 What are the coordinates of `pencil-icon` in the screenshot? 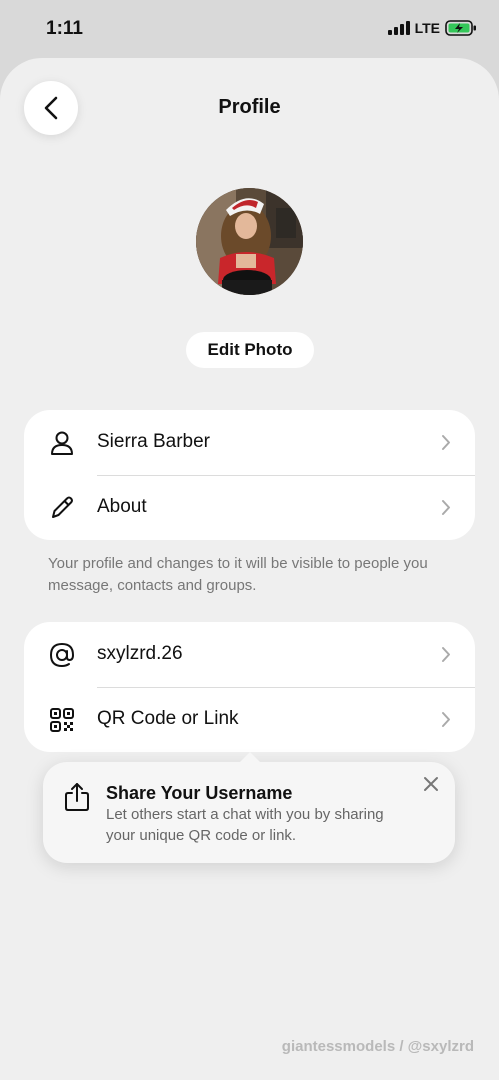 It's located at (62, 507).